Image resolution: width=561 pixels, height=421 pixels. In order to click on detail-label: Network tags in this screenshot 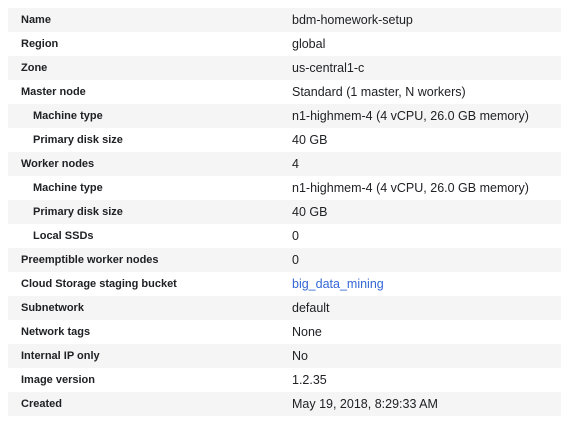, I will do `click(56, 332)`.